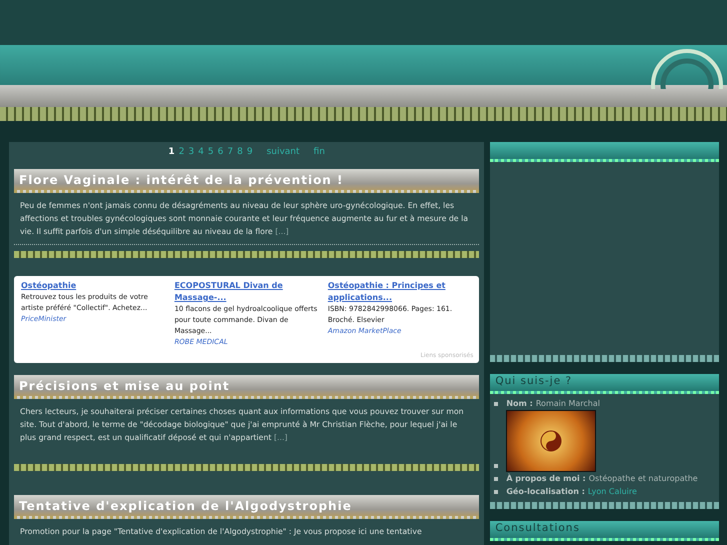 The width and height of the screenshot is (727, 545). What do you see at coordinates (211, 152) in the screenshot?
I see `page-link: 5` at bounding box center [211, 152].